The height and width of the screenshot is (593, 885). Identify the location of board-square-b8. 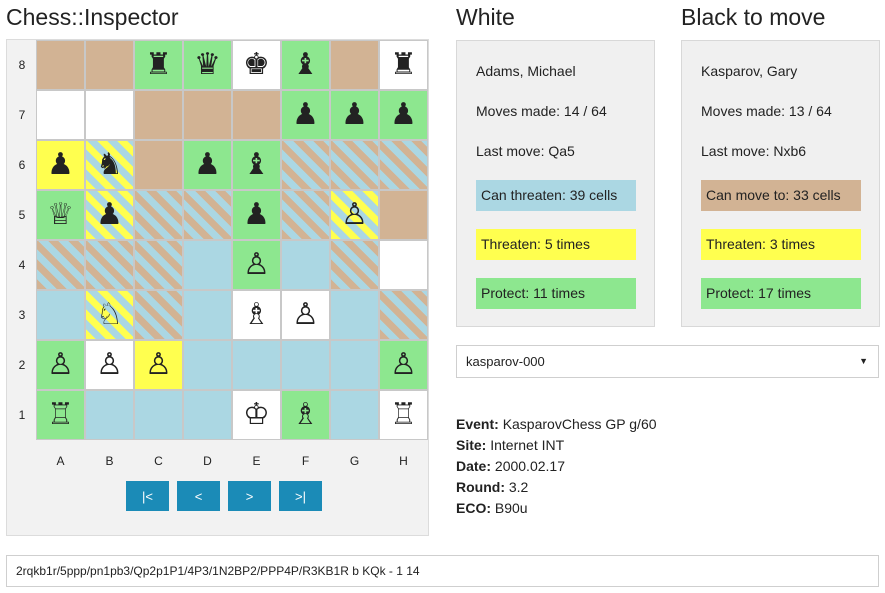
(109, 65).